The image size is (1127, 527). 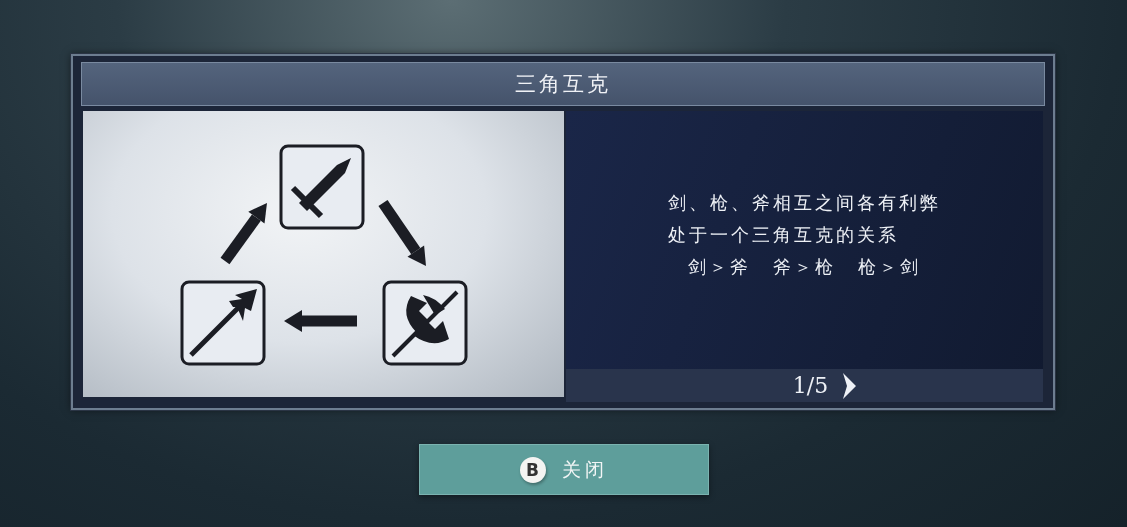 I want to click on axe-icon, so click(x=425, y=323).